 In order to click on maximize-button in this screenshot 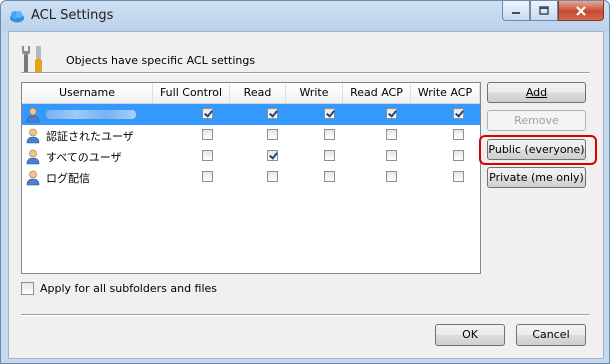, I will do `click(544, 11)`.